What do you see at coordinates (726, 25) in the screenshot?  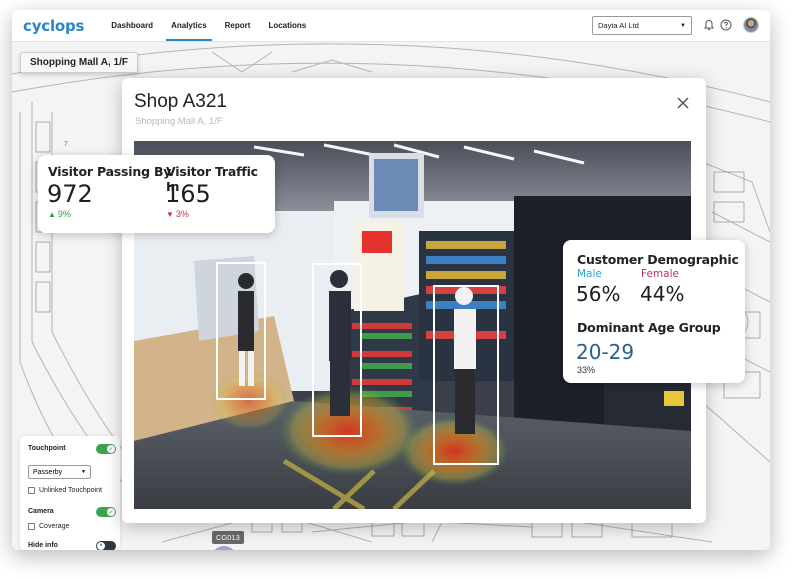 I see `help-icon` at bounding box center [726, 25].